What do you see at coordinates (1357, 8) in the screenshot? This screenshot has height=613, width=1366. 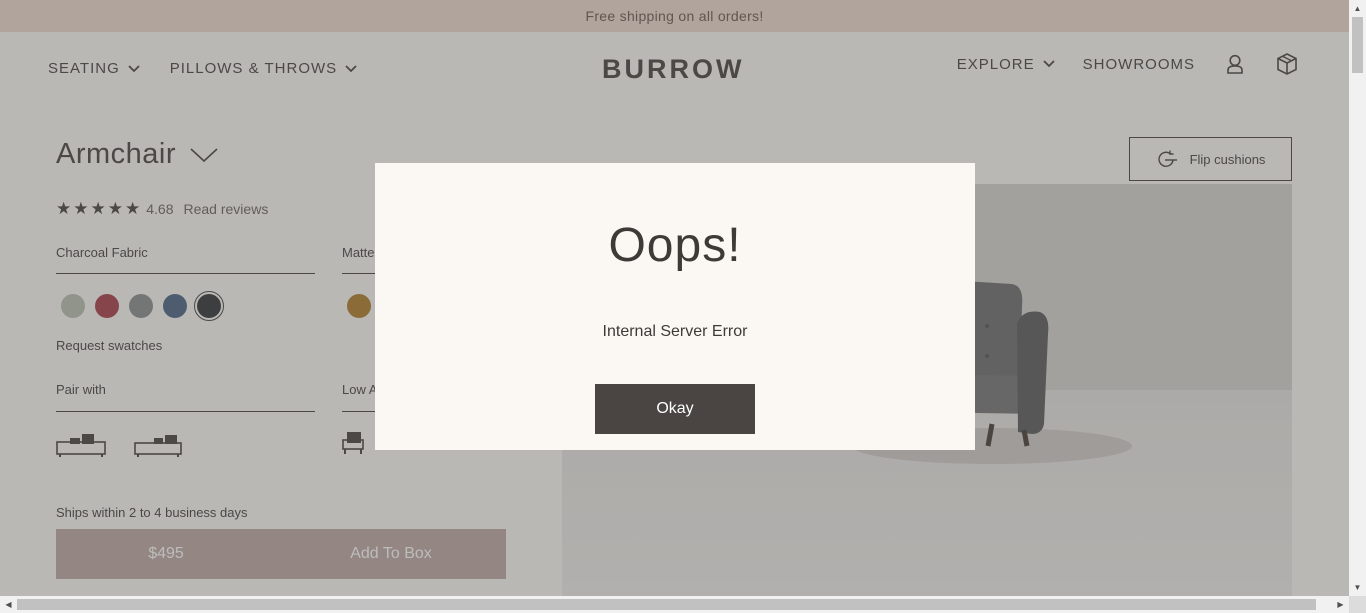 I see `scroll-up-arrow-icon: ▲` at bounding box center [1357, 8].